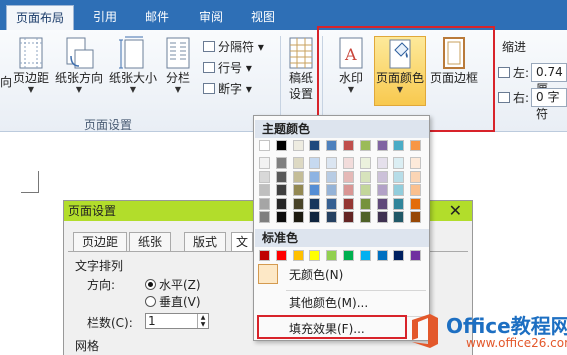 Image resolution: width=567 pixels, height=355 pixels. What do you see at coordinates (455, 211) in the screenshot?
I see `close-icon: ✕` at bounding box center [455, 211].